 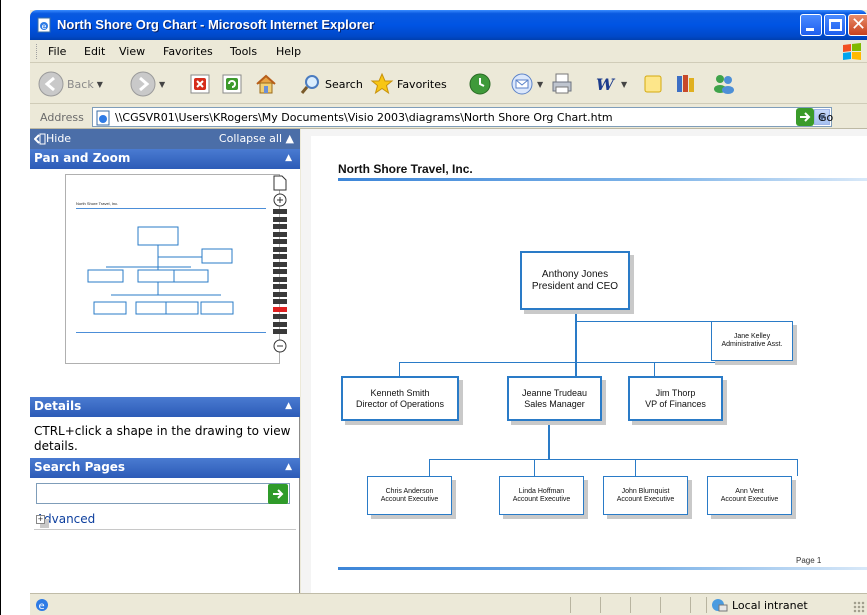 What do you see at coordinates (331, 84) in the screenshot?
I see `search-button: Search` at bounding box center [331, 84].